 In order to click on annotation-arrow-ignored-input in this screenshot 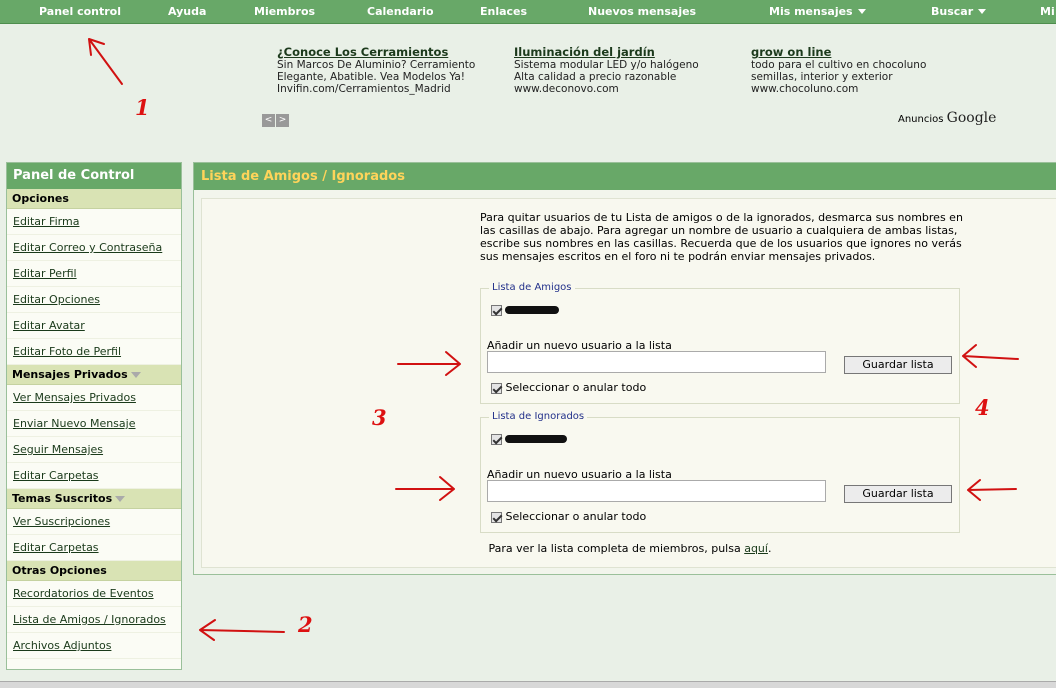, I will do `click(425, 488)`.